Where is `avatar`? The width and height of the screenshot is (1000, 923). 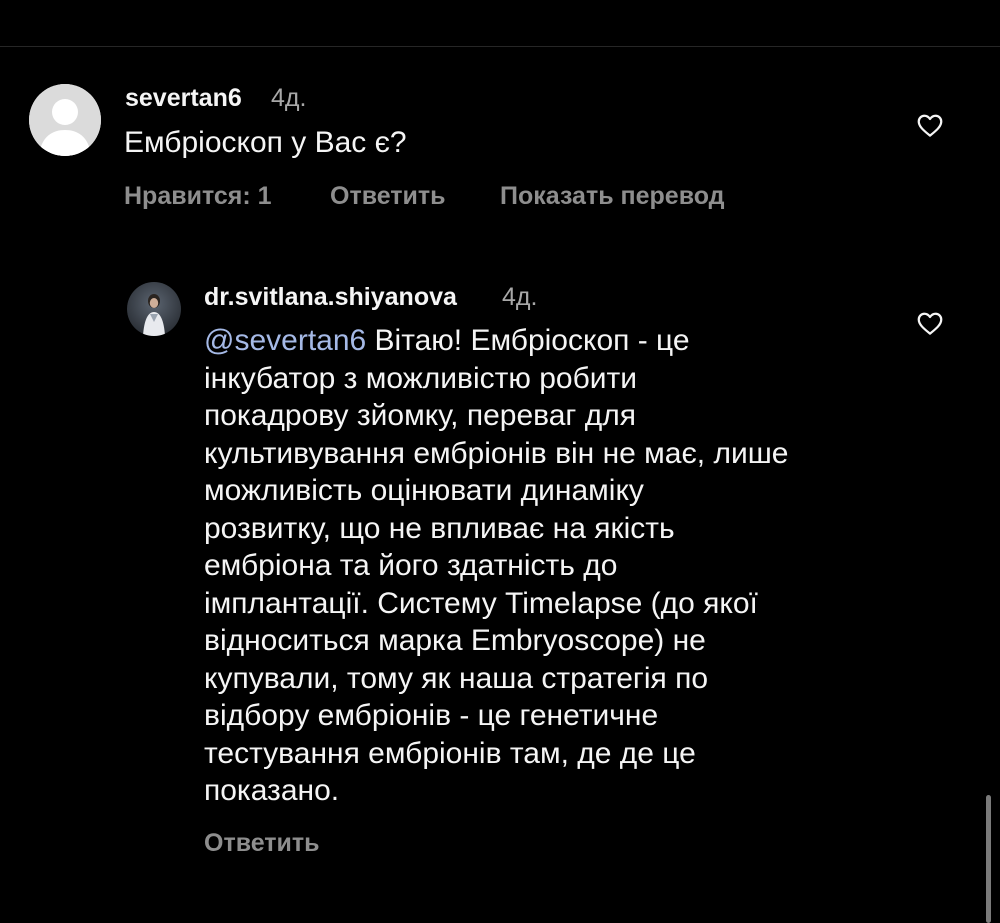
avatar is located at coordinates (154, 309).